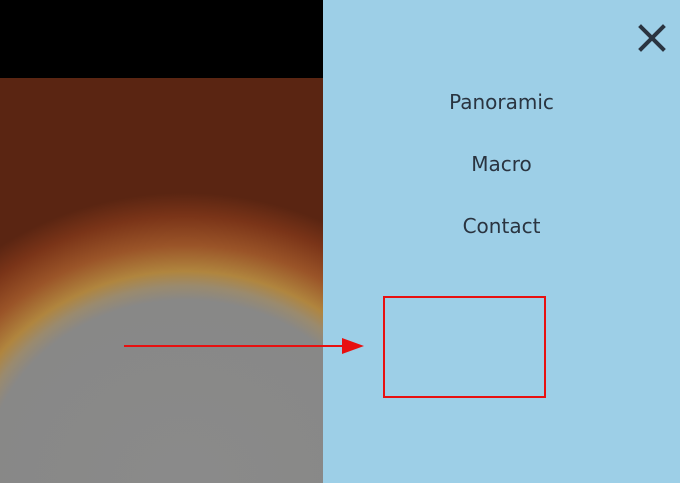  What do you see at coordinates (501, 102) in the screenshot?
I see `menu-item-panoramic: Panoramic` at bounding box center [501, 102].